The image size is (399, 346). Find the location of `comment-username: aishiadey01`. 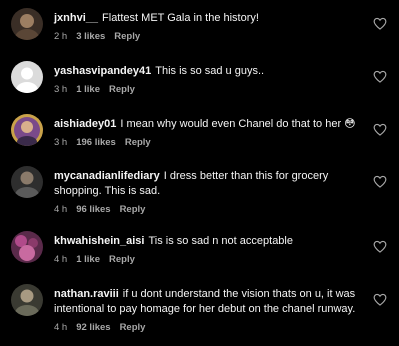

comment-username: aishiadey01 is located at coordinates (85, 124).